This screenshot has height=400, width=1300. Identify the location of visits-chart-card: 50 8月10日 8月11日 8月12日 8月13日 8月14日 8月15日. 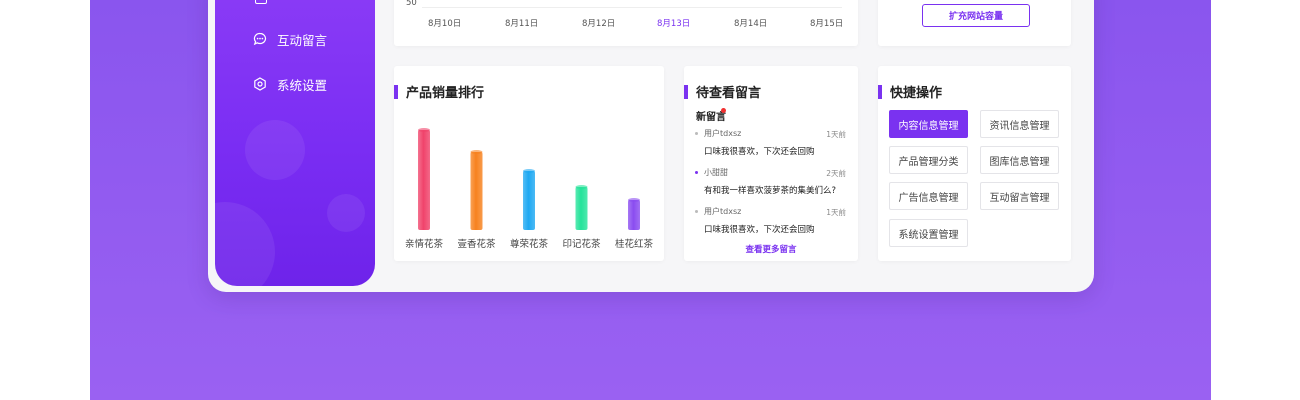
(626, 23).